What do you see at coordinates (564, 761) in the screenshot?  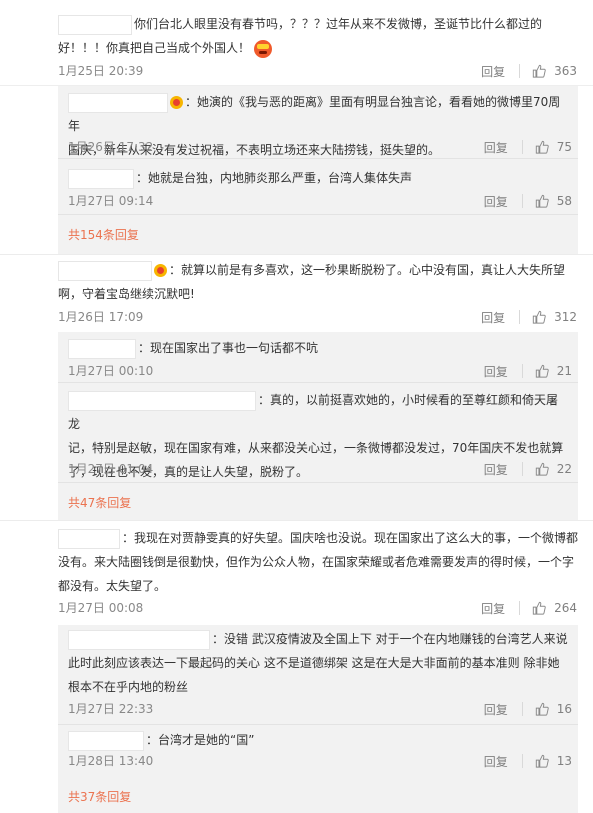 I see `like-count: 13` at bounding box center [564, 761].